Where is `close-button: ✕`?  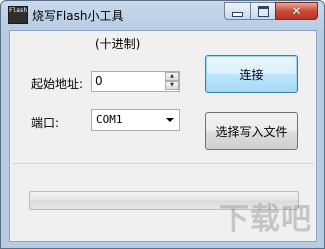
close-button: ✕ is located at coordinates (296, 11).